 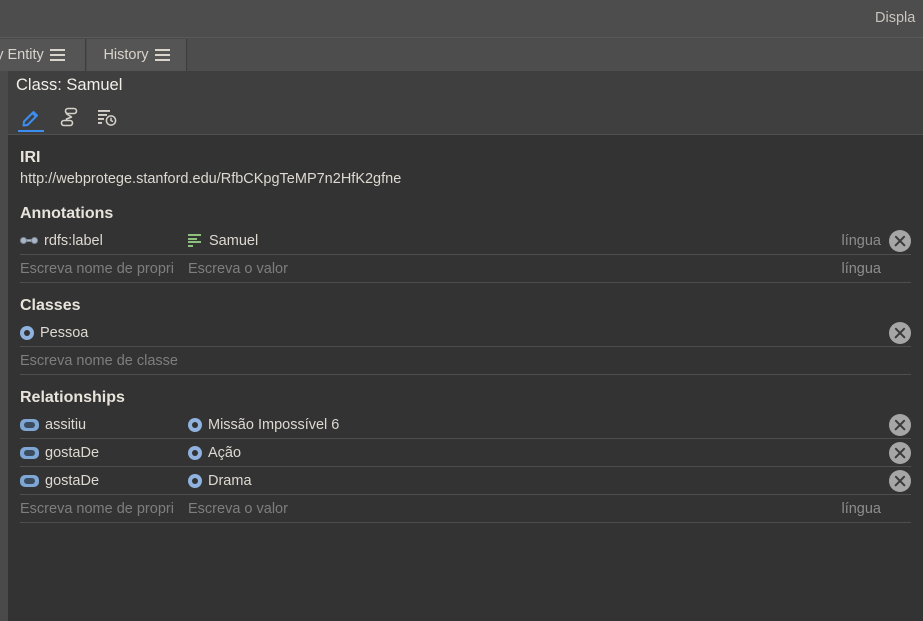 I want to click on annotation-value-cell: Samuel, so click(x=483, y=241).